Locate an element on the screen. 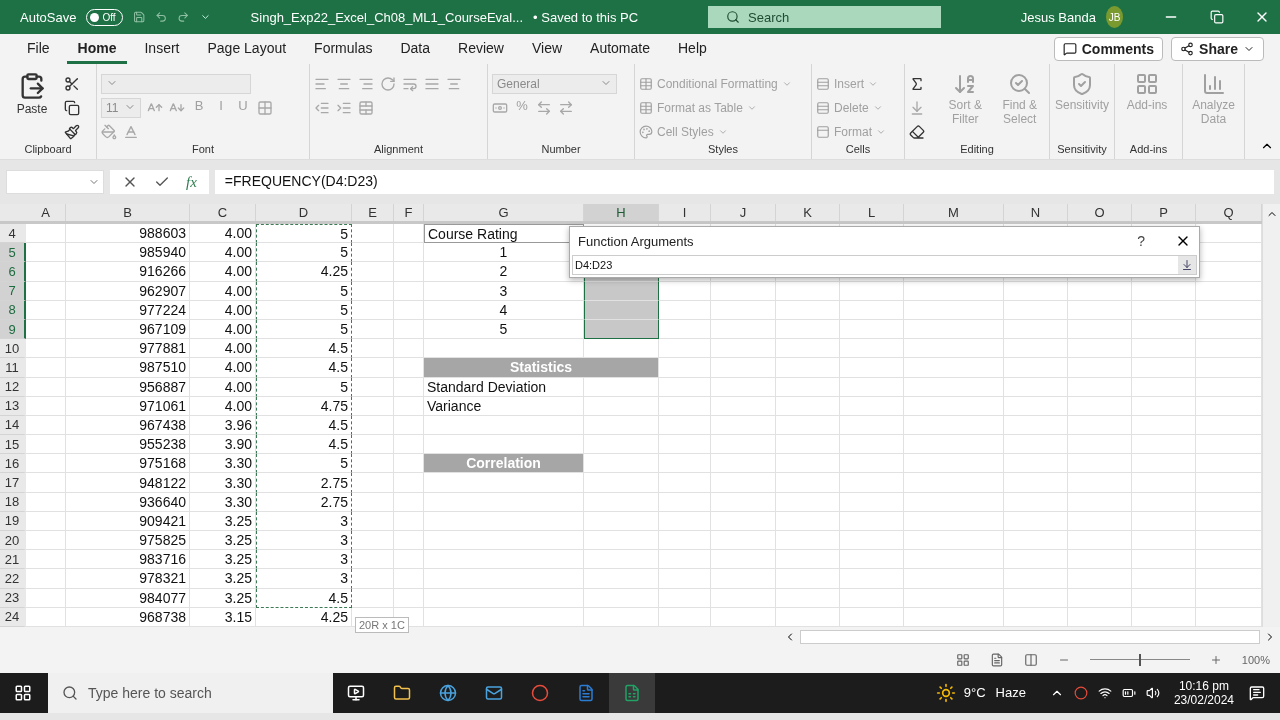  row-header: 10 is located at coordinates (13, 349).